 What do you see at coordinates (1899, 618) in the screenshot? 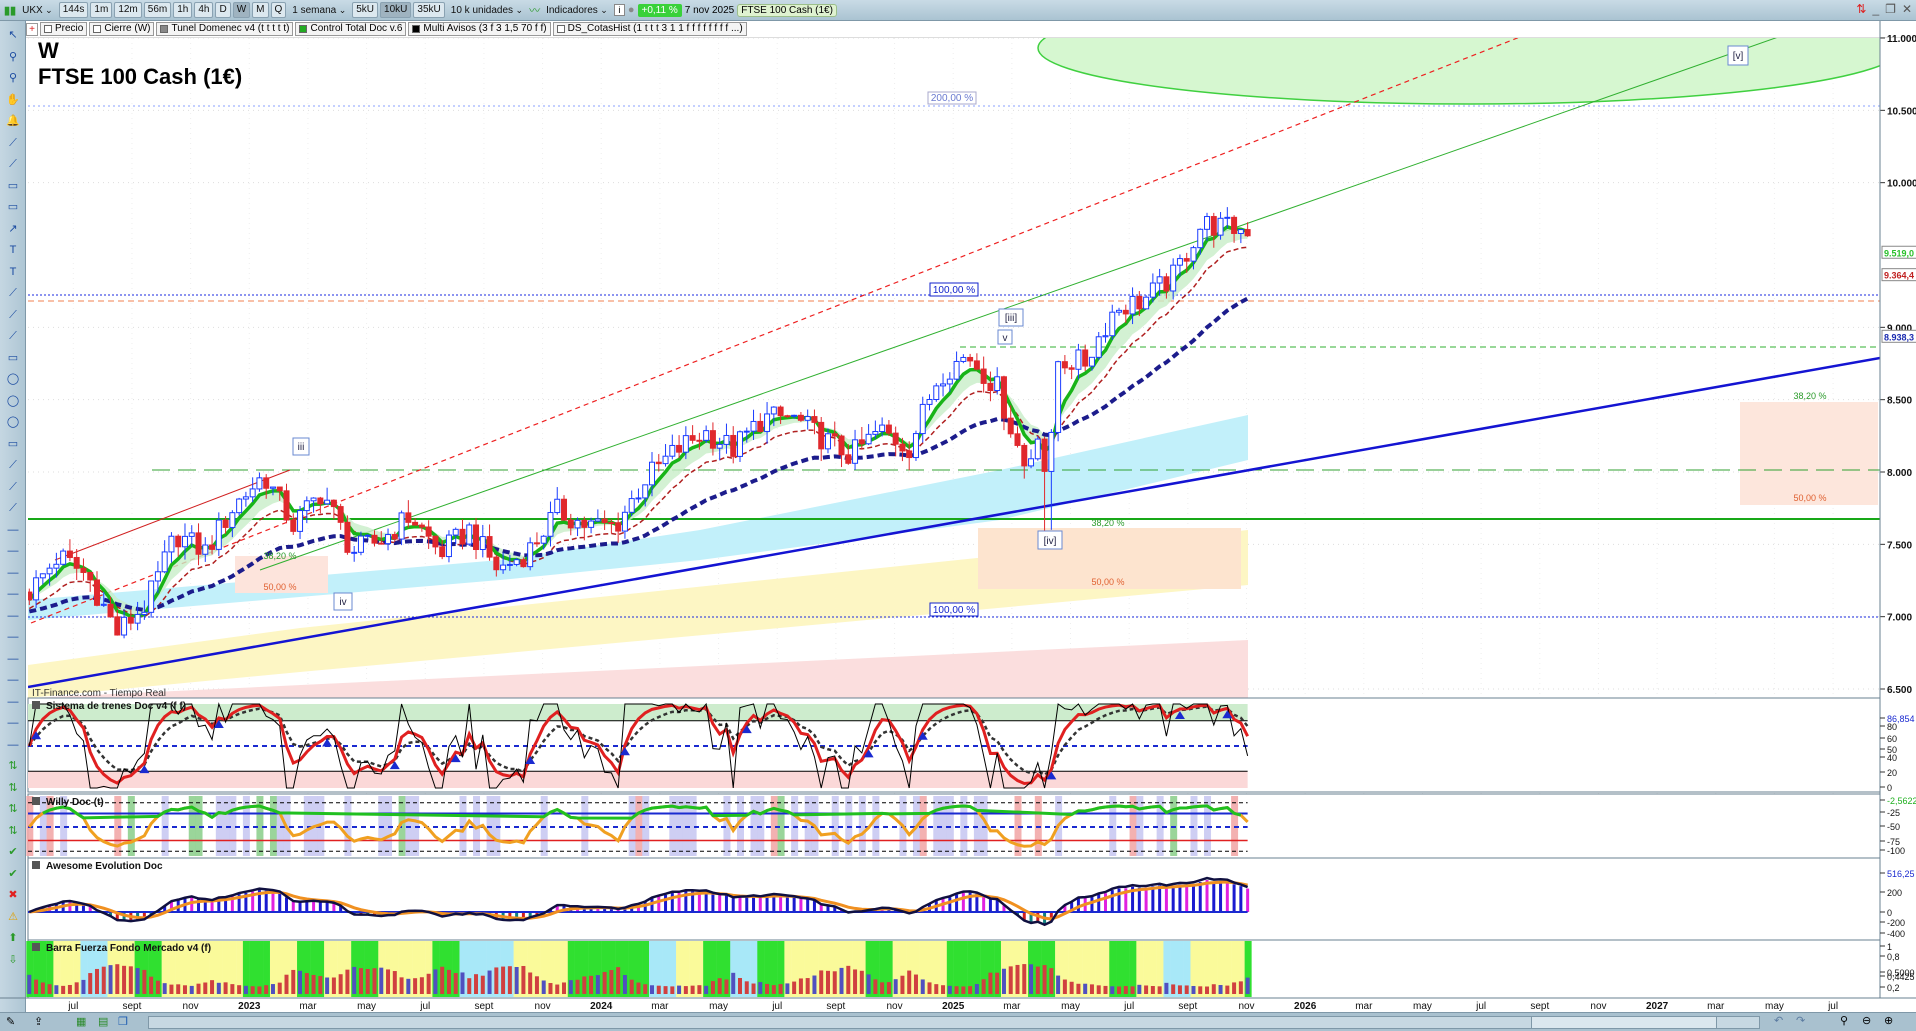
I see `price-tick-label: 7.000` at bounding box center [1899, 618].